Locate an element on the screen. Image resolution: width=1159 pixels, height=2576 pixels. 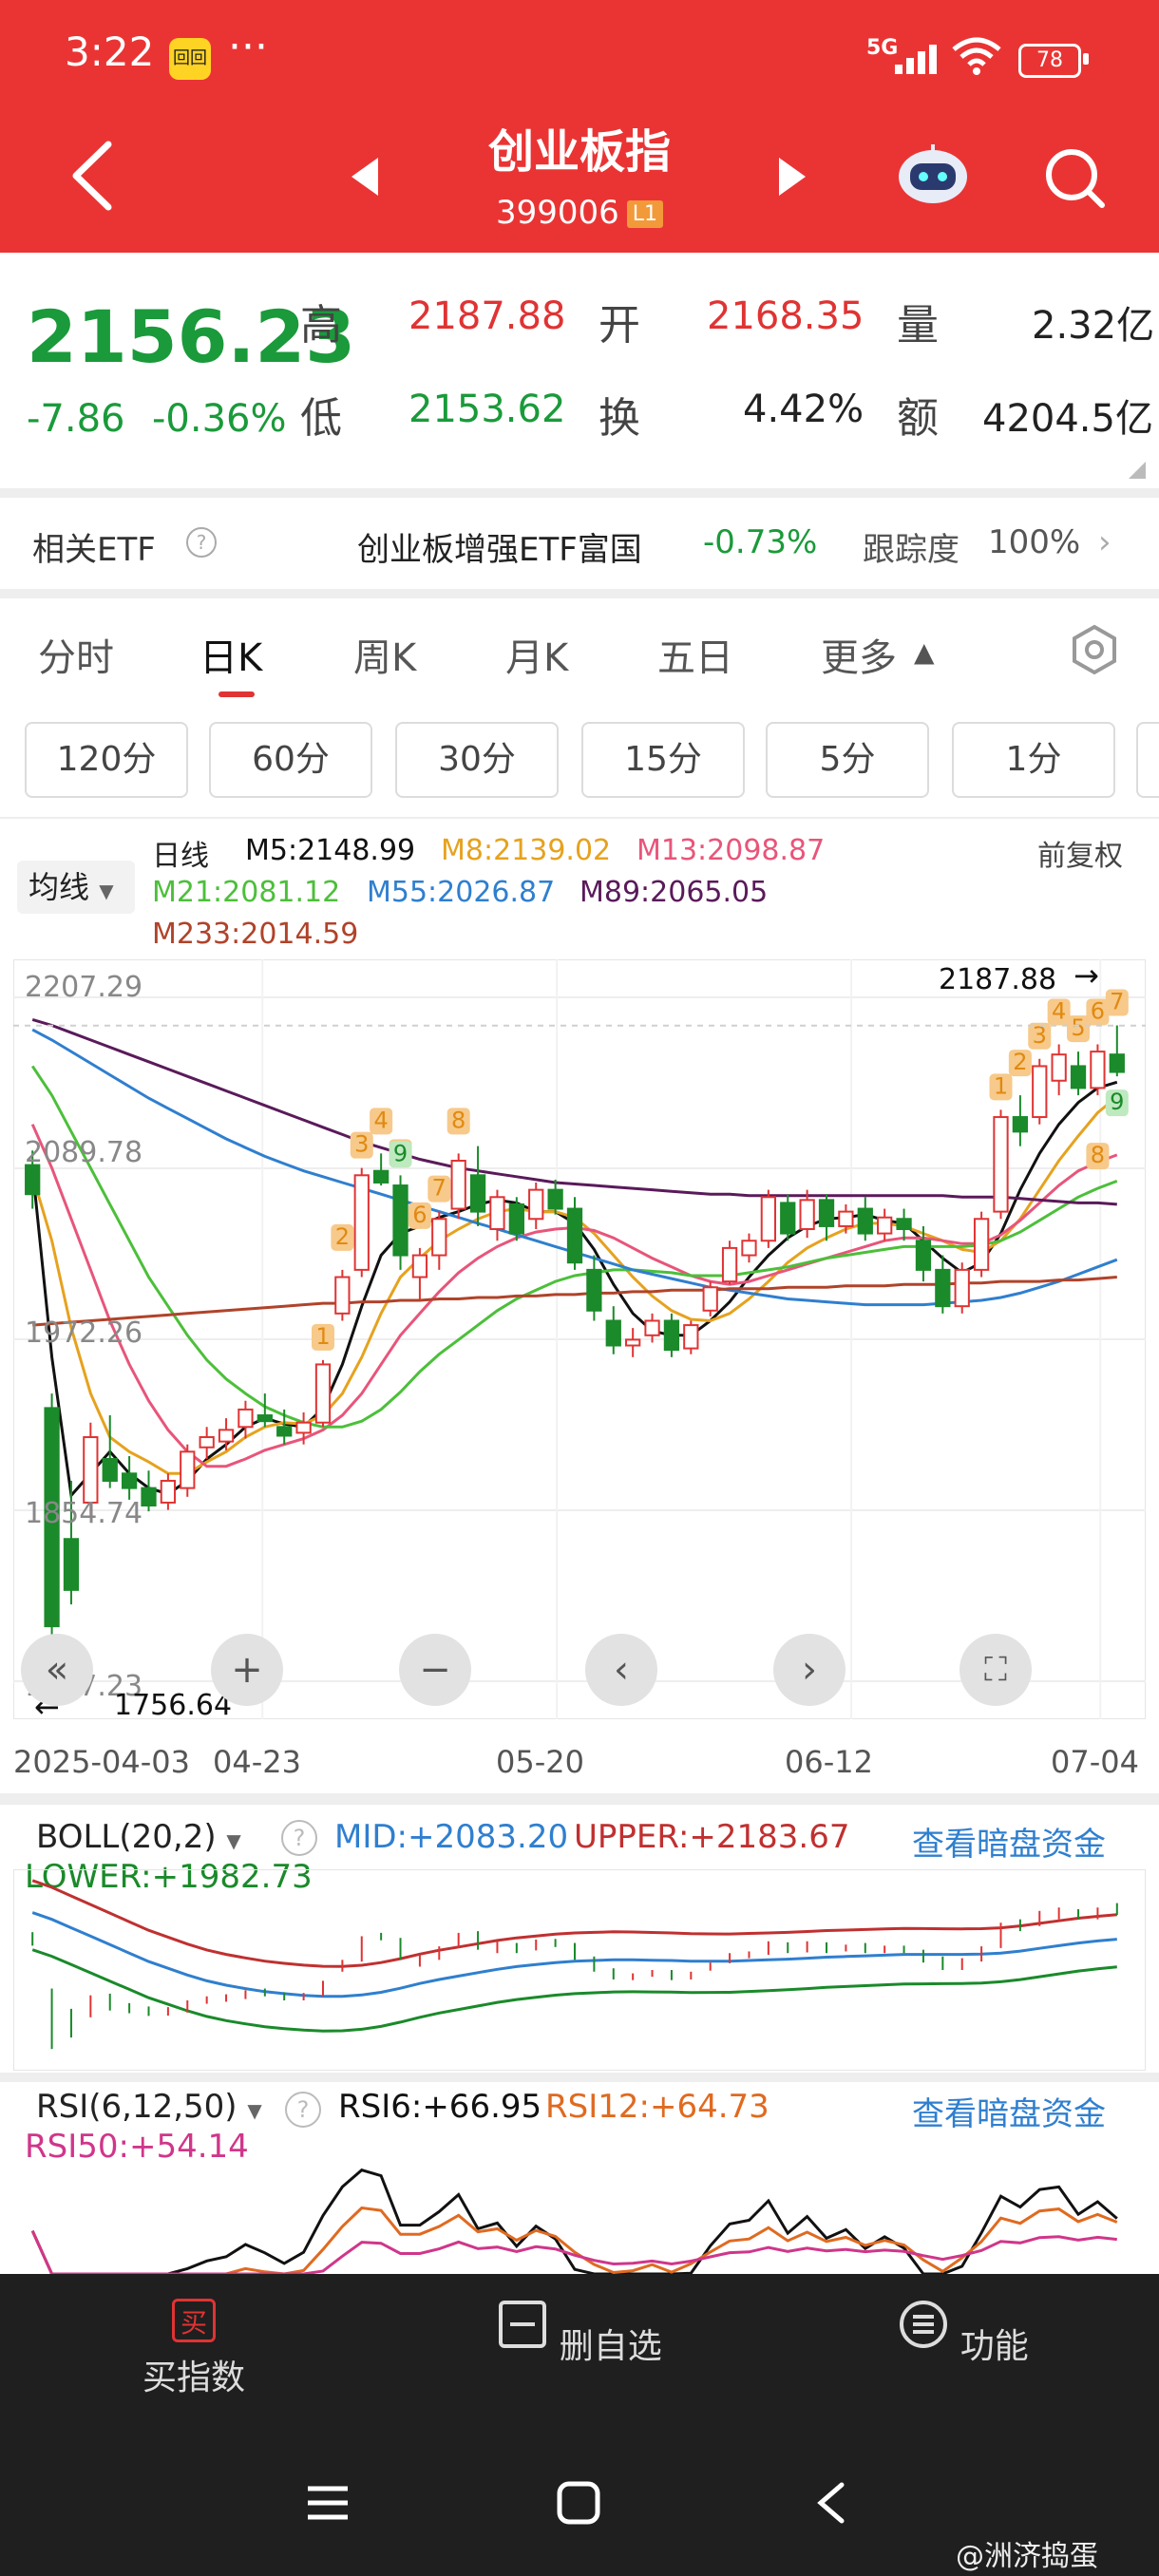
ma13-value: M13:2098.87 is located at coordinates (731, 850).